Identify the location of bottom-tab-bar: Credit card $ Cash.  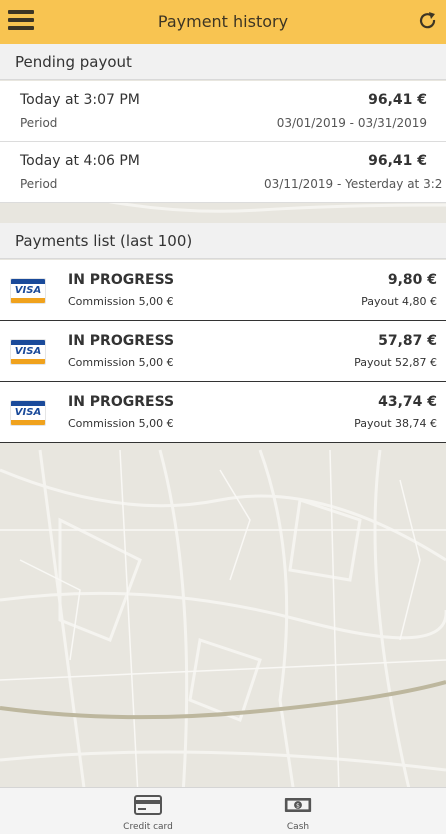
(223, 810).